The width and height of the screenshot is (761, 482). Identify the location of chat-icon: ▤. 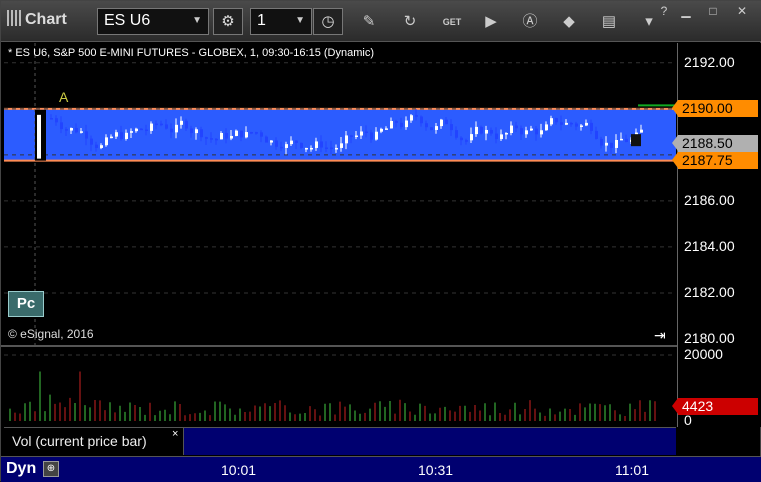
(609, 22).